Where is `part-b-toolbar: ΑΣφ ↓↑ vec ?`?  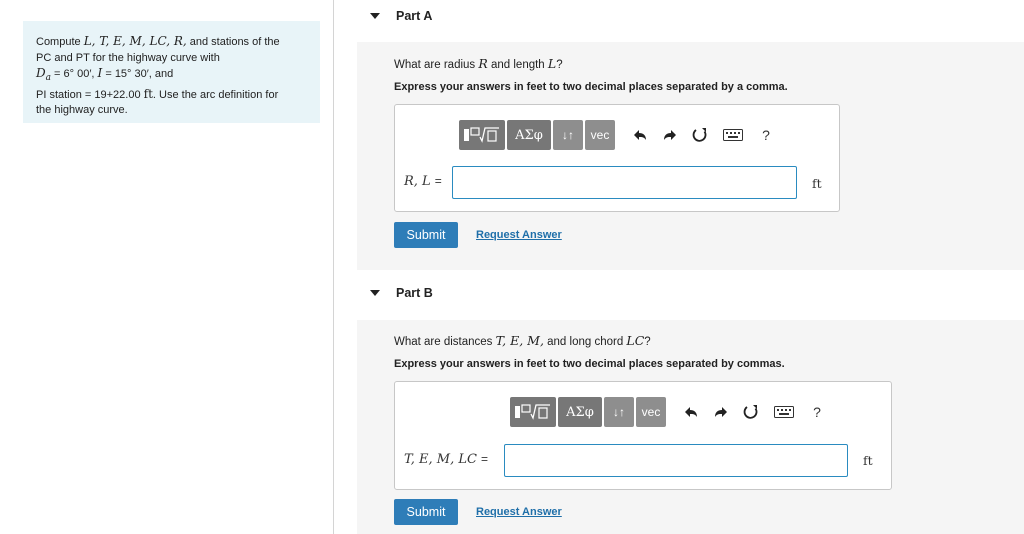 part-b-toolbar: ΑΣφ ↓↑ vec ? is located at coordinates (671, 412).